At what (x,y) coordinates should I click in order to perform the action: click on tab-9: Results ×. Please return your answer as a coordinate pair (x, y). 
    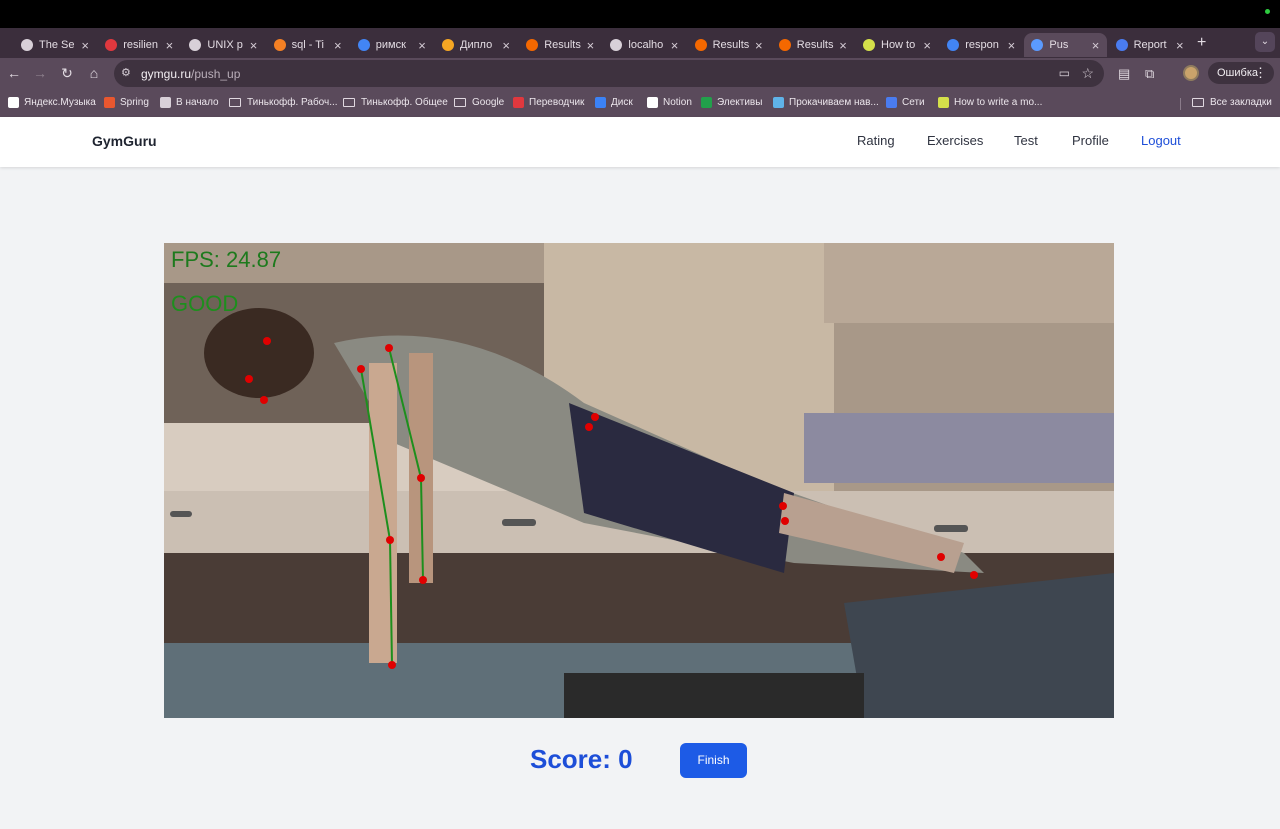
    Looking at the image, I should click on (813, 45).